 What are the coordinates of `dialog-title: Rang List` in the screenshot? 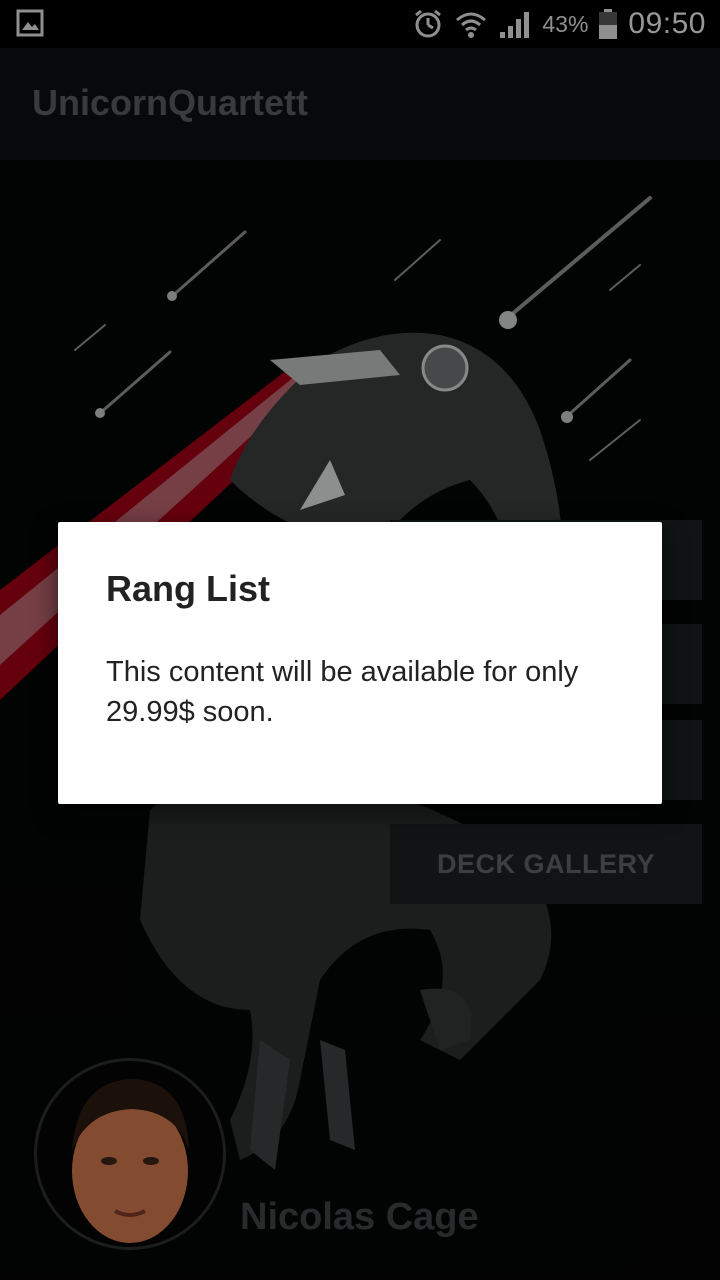 It's located at (188, 588).